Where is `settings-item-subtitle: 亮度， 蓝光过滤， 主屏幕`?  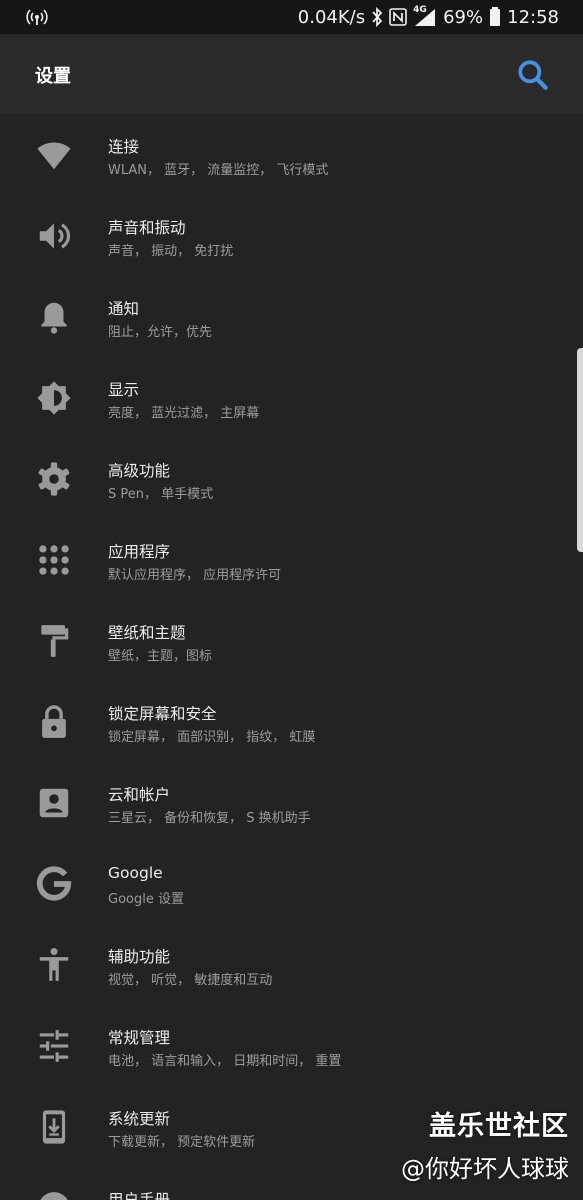
settings-item-subtitle: 亮度， 蓝光过滤， 主屏幕 is located at coordinates (184, 413).